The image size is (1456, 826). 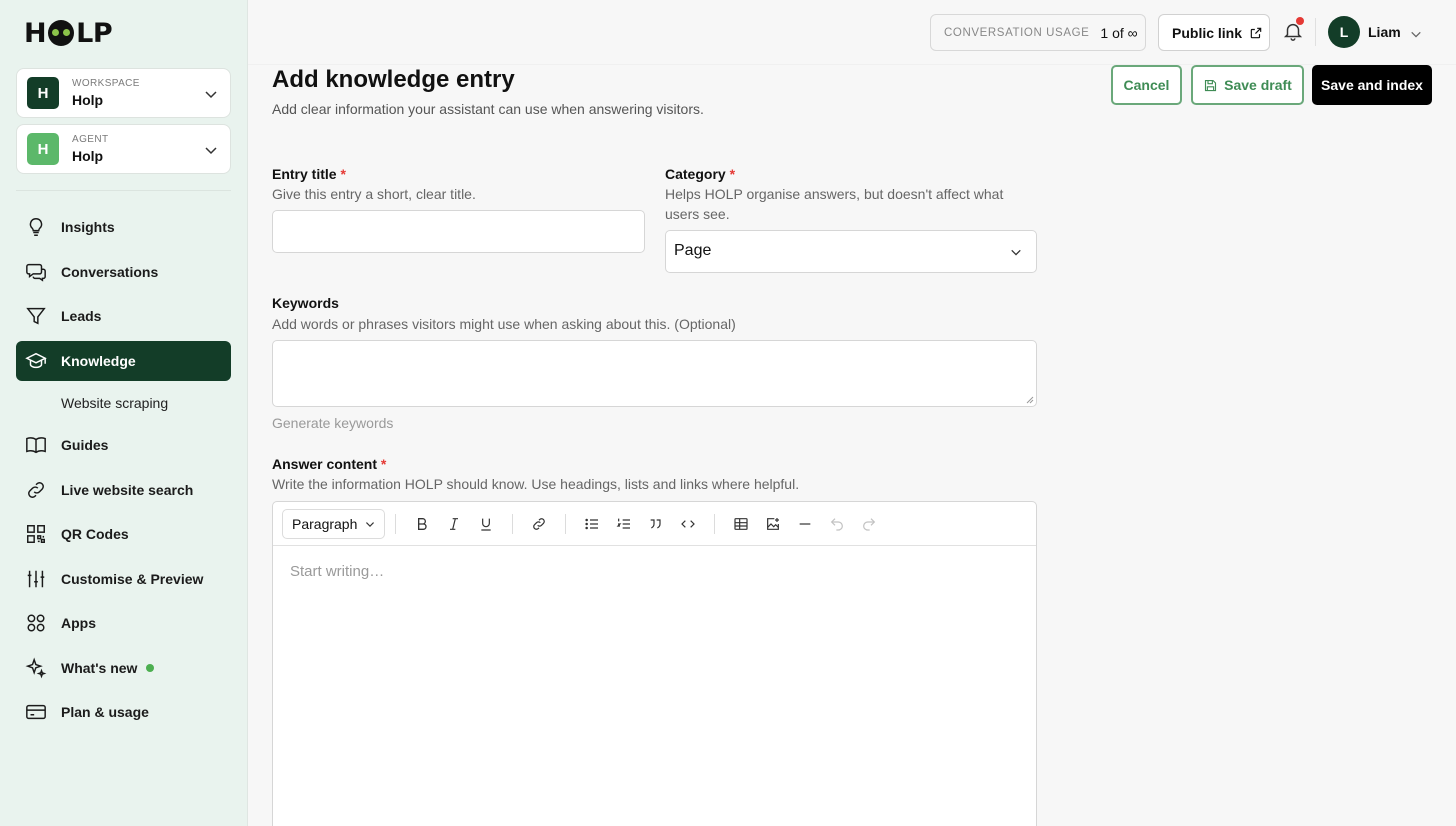 I want to click on editor-toolbar: Paragraph, so click(x=654, y=524).